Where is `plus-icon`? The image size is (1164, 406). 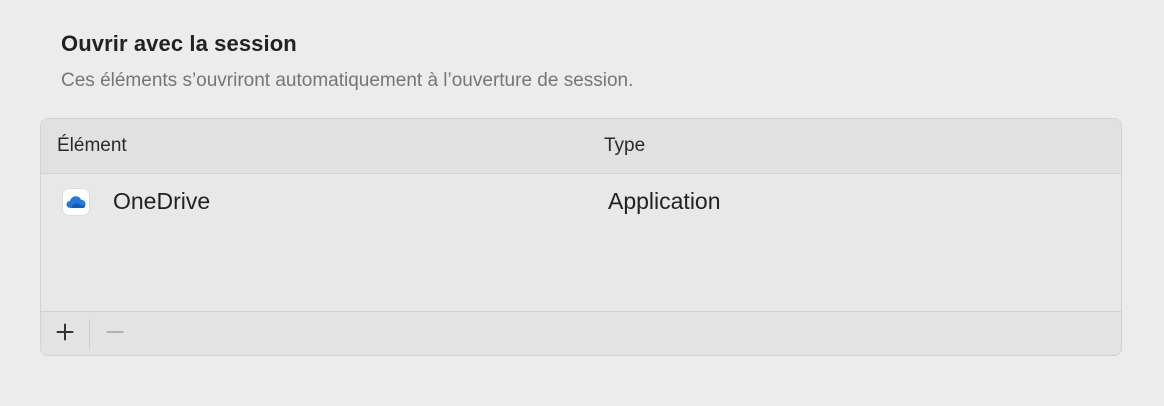 plus-icon is located at coordinates (65, 334).